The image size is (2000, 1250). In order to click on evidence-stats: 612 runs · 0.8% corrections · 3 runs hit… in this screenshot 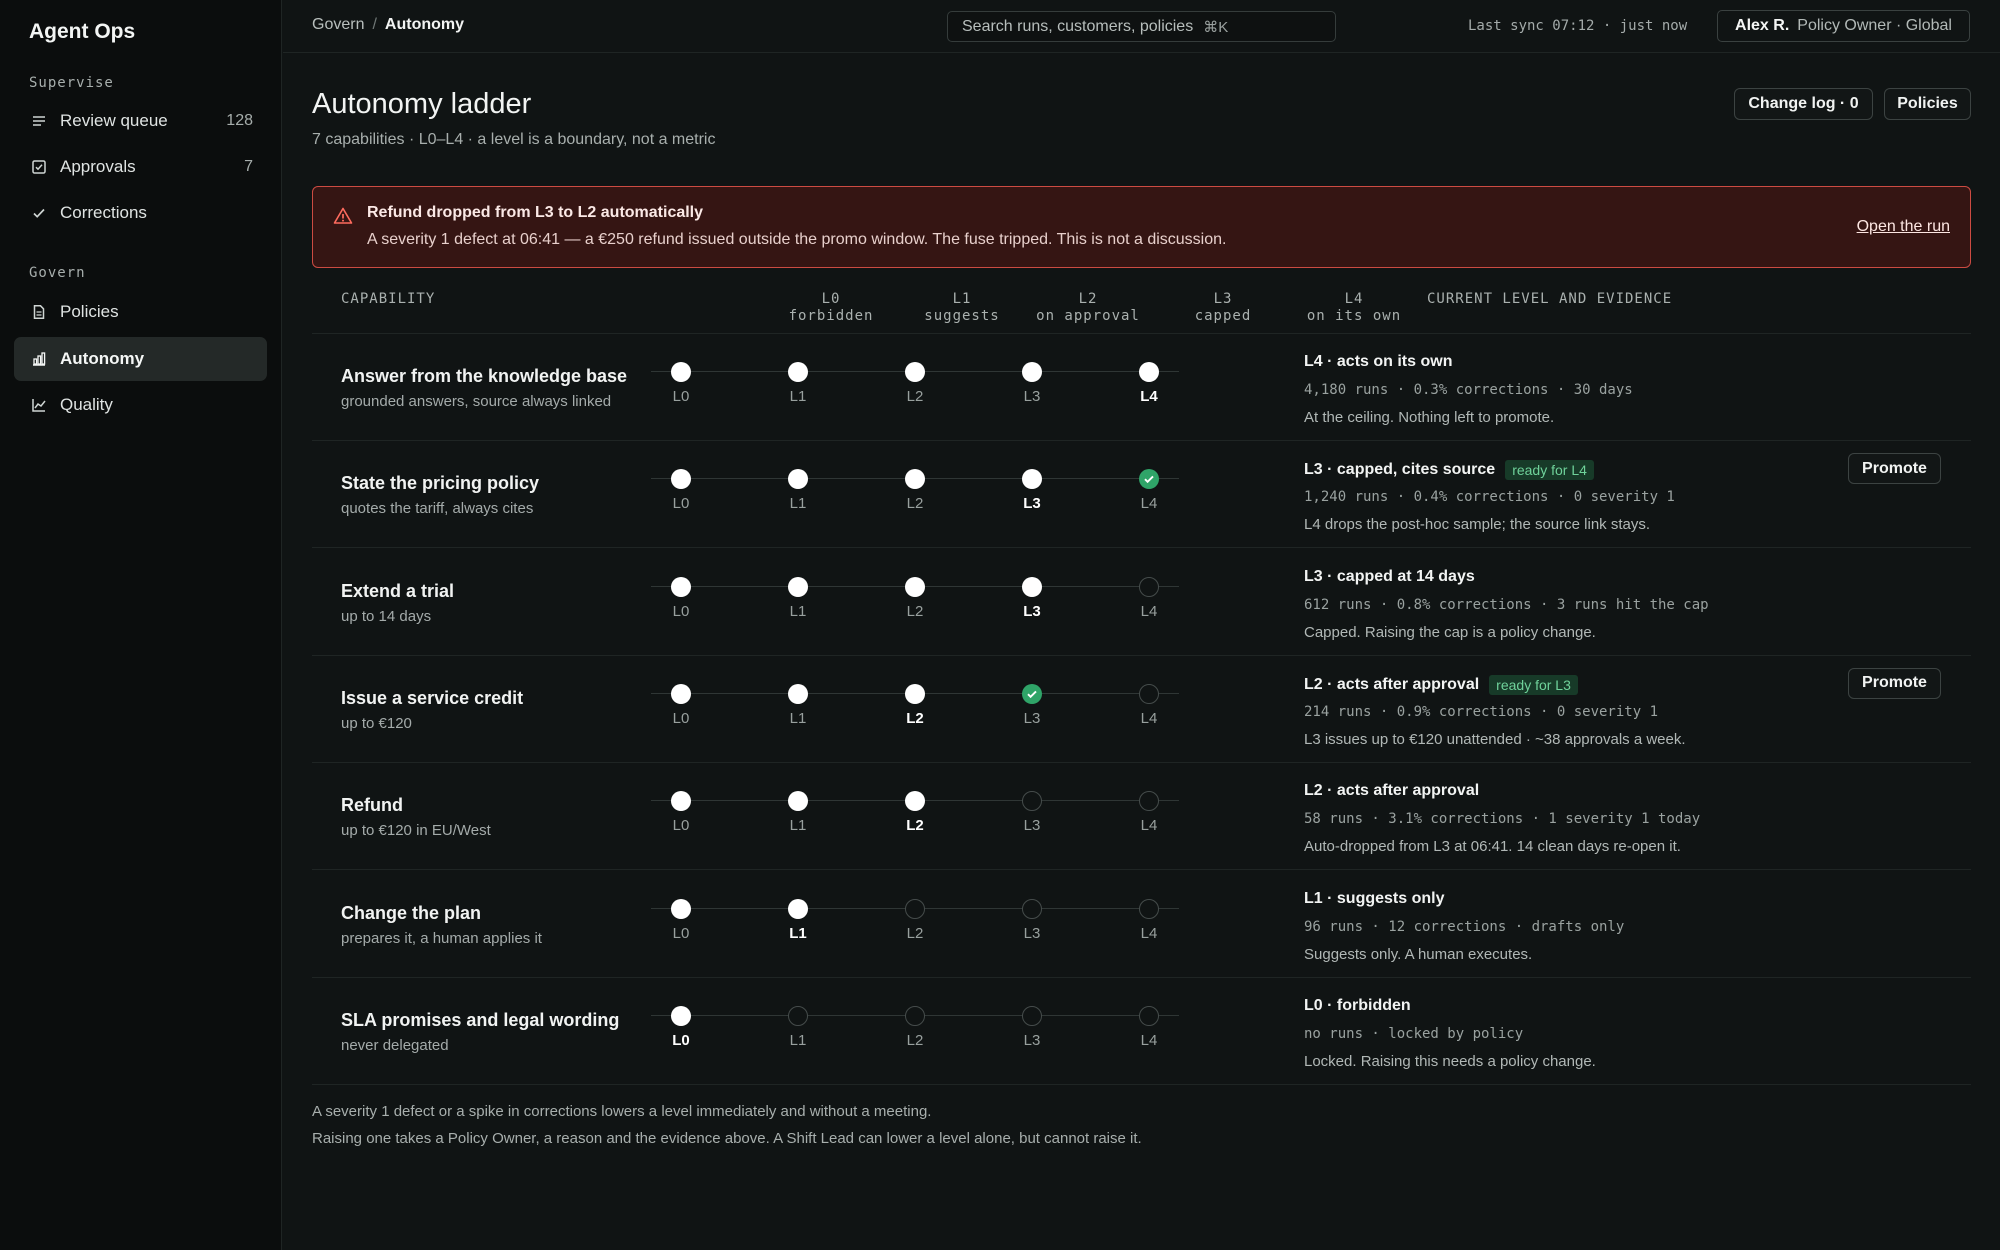, I will do `click(1506, 604)`.